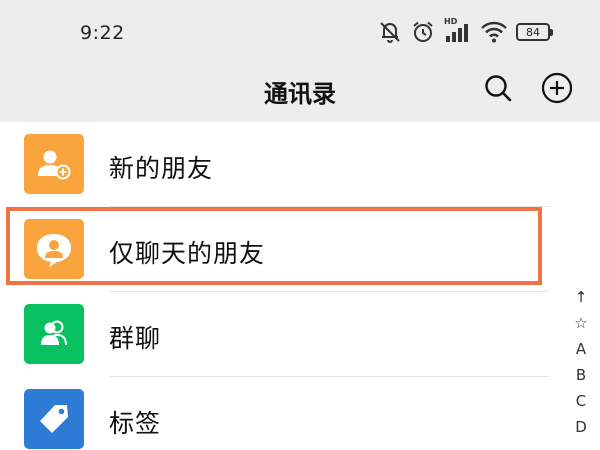  I want to click on index-letter-b: B, so click(581, 375).